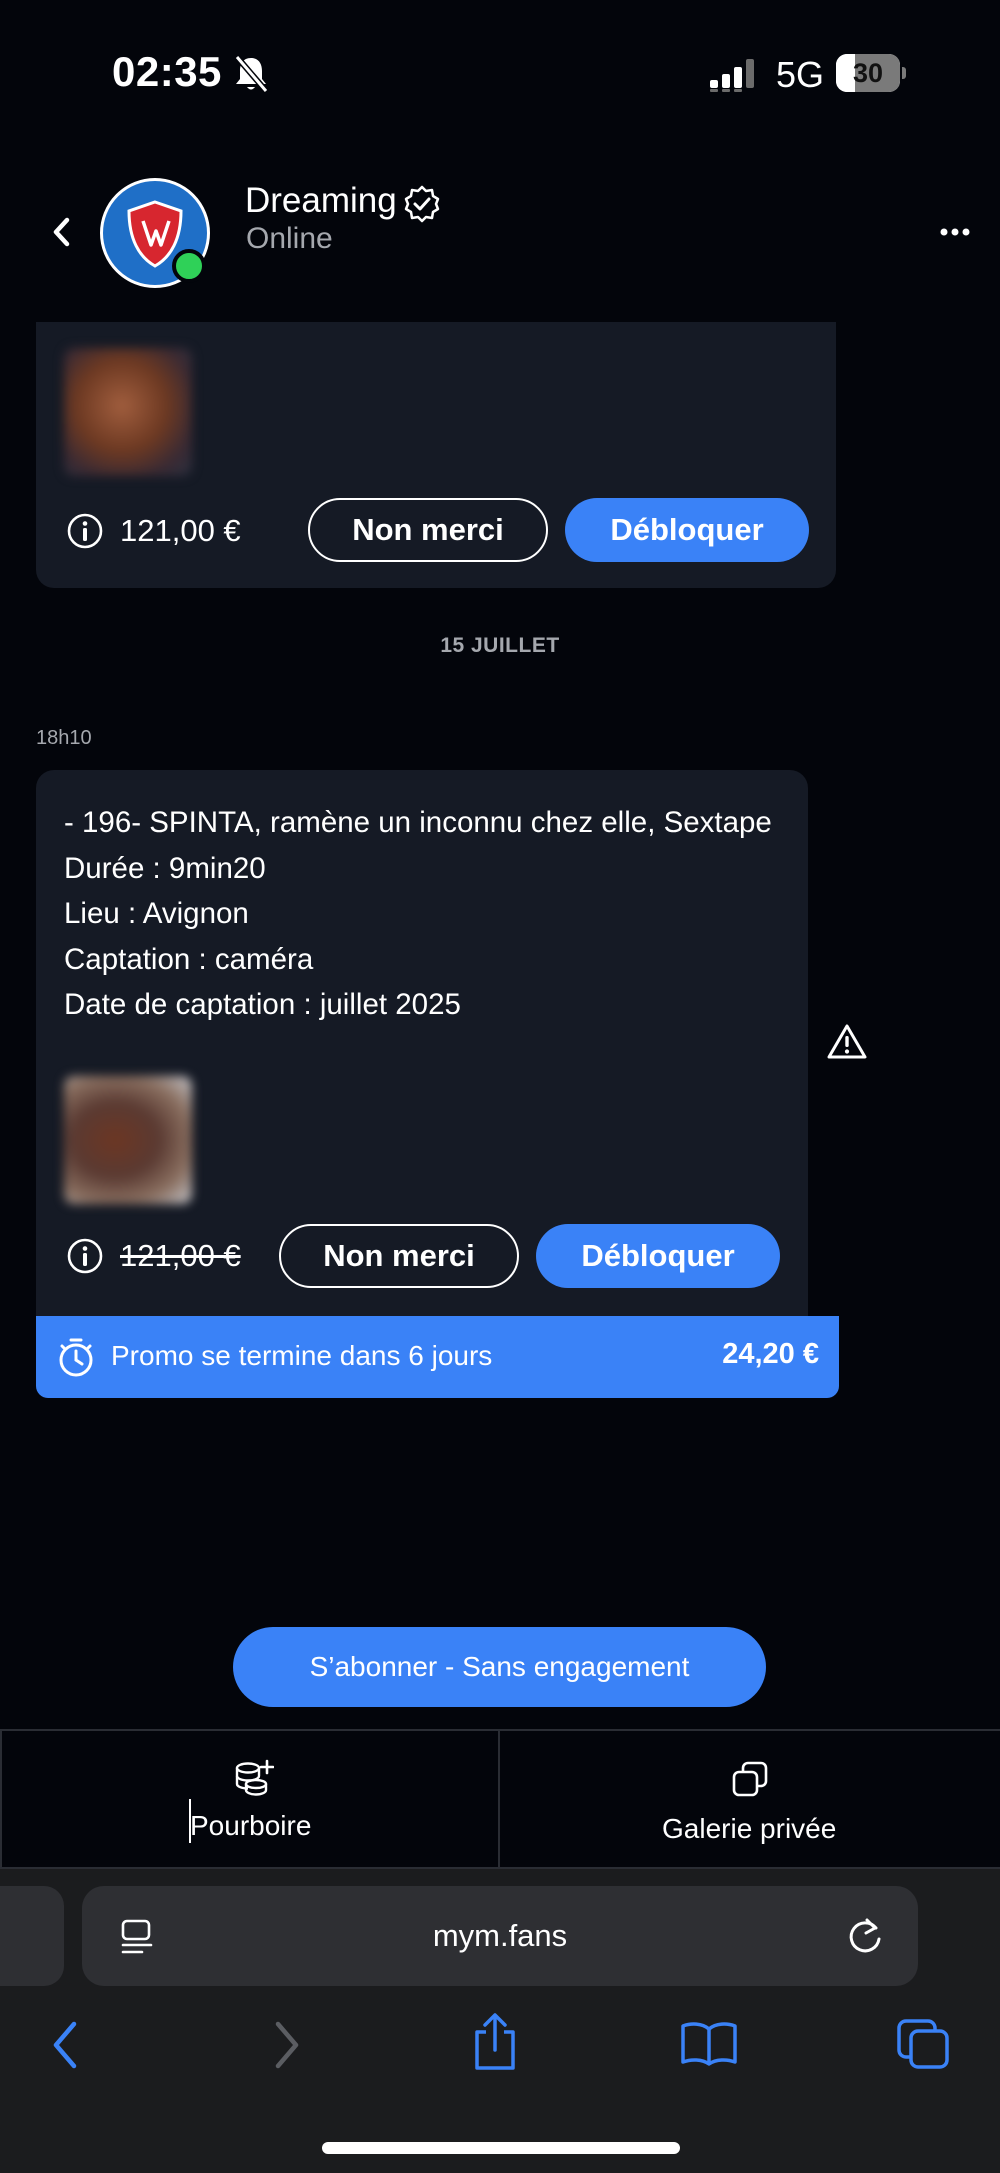 The image size is (1000, 2173). I want to click on browser-back-icon, so click(65, 2045).